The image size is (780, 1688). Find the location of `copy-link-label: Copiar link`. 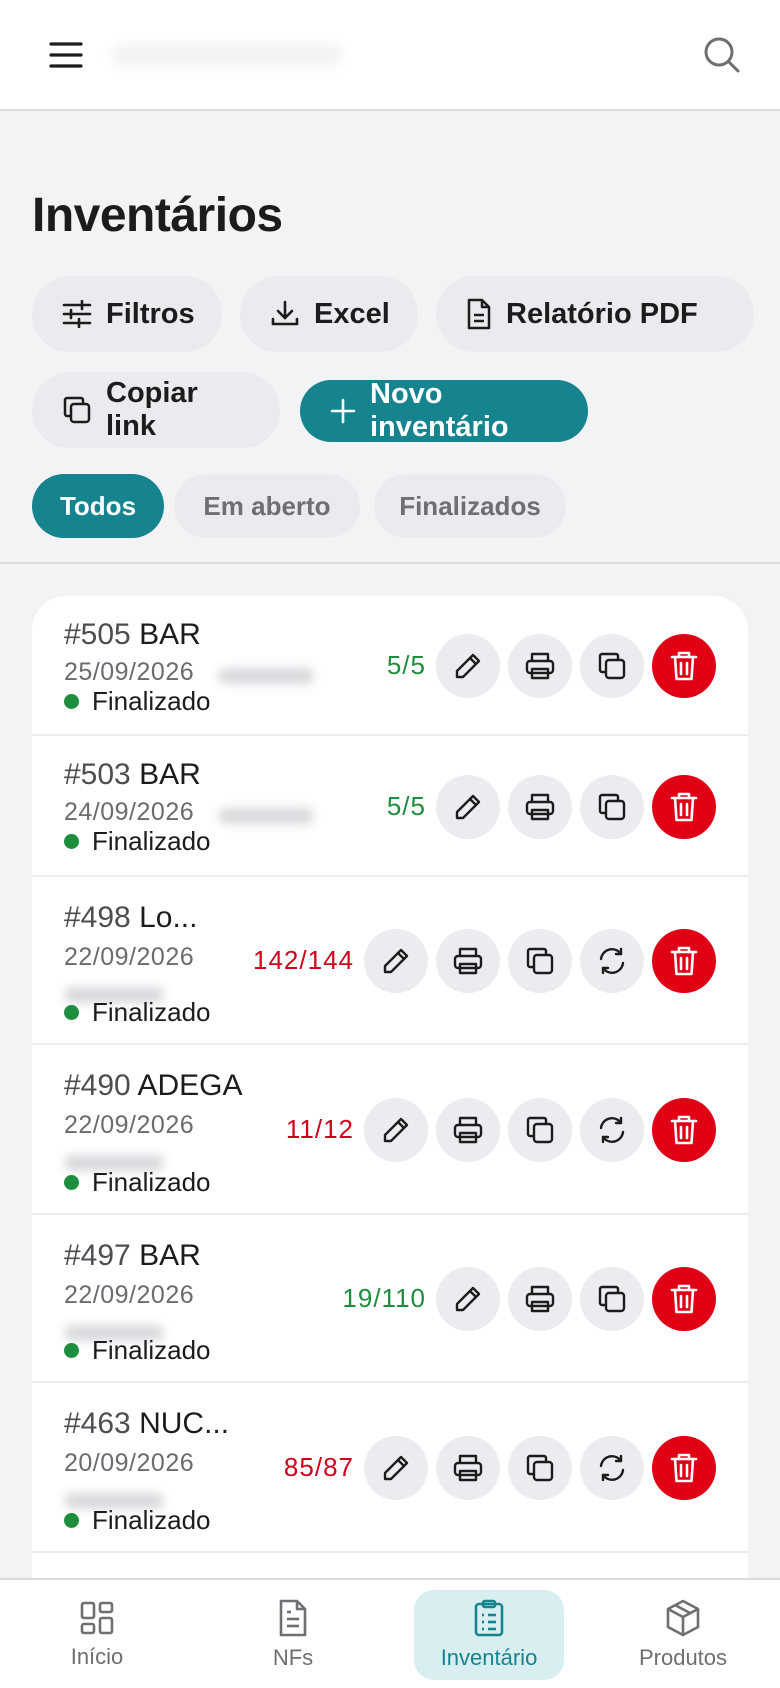

copy-link-label: Copiar link is located at coordinates (152, 409).